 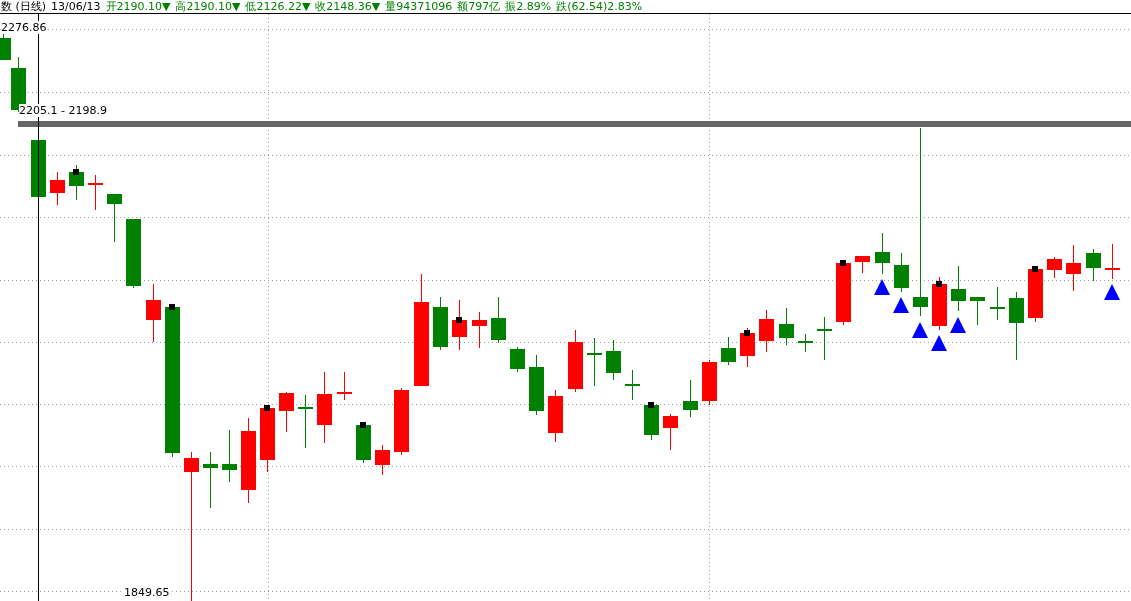 What do you see at coordinates (599, 6) in the screenshot?
I see `quote-field: 跌(62.54)2.83%` at bounding box center [599, 6].